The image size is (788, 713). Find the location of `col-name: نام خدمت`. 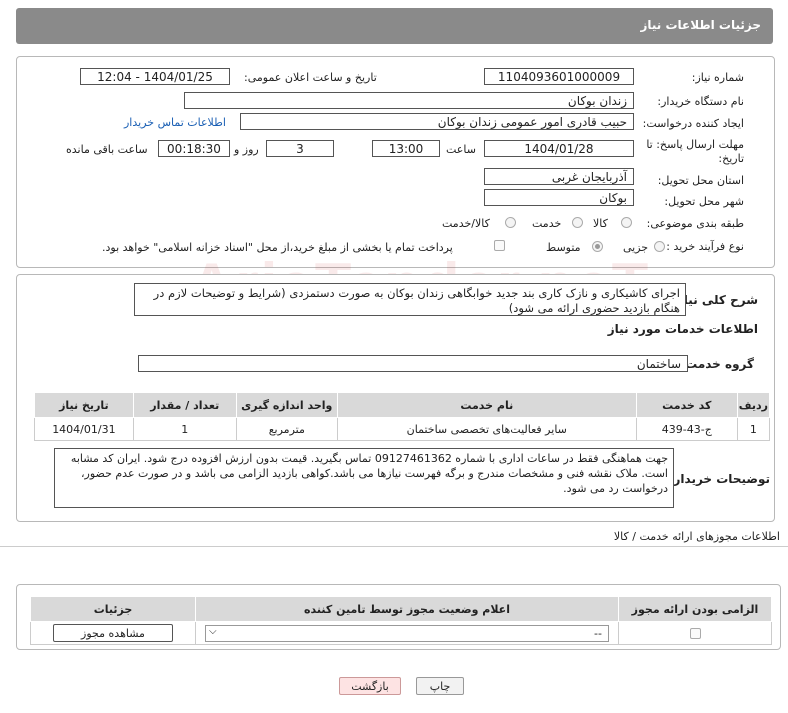

col-name: نام خدمت is located at coordinates (486, 405).